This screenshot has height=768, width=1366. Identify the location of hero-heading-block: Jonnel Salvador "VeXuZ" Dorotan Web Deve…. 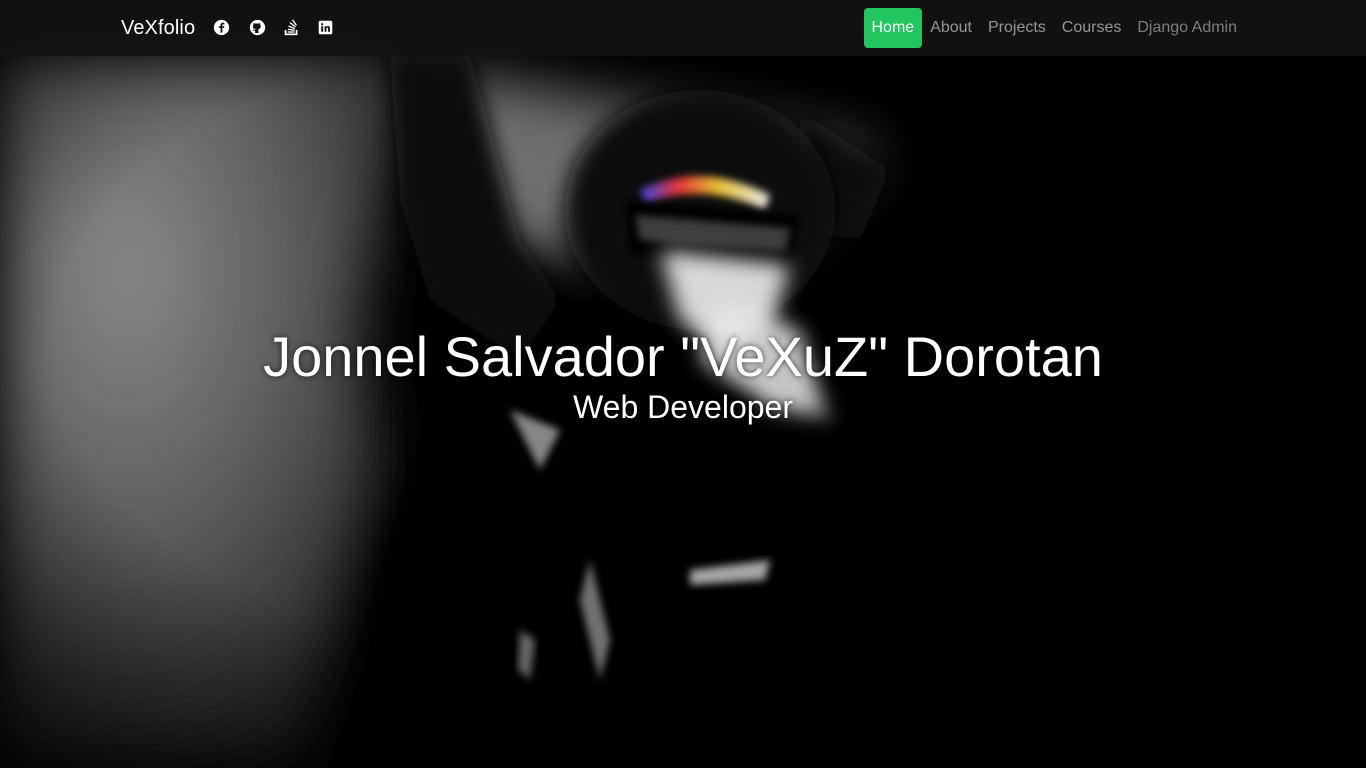
(683, 374).